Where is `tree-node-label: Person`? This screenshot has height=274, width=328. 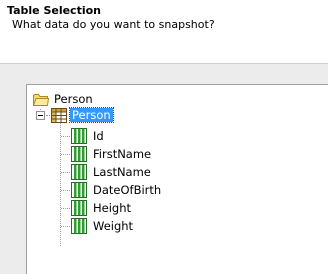 tree-node-label: Person is located at coordinates (73, 99).